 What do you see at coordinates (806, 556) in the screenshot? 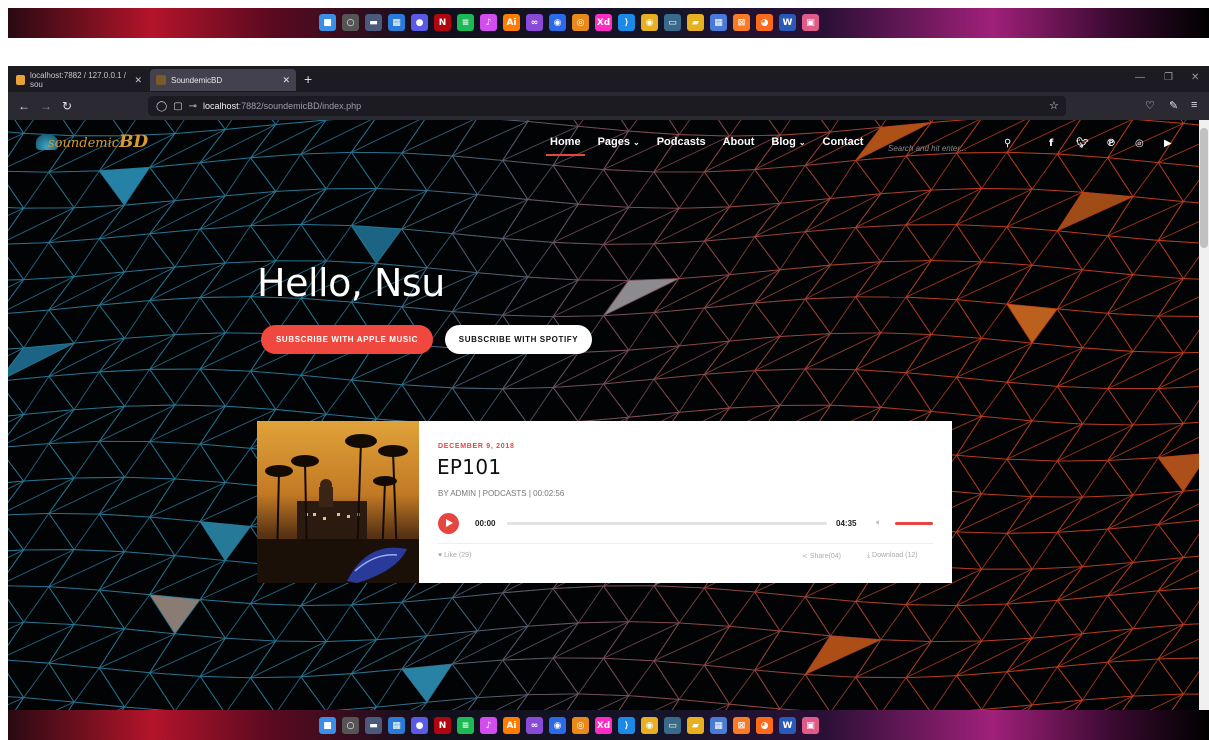
I see `share-icon: ≺` at bounding box center [806, 556].